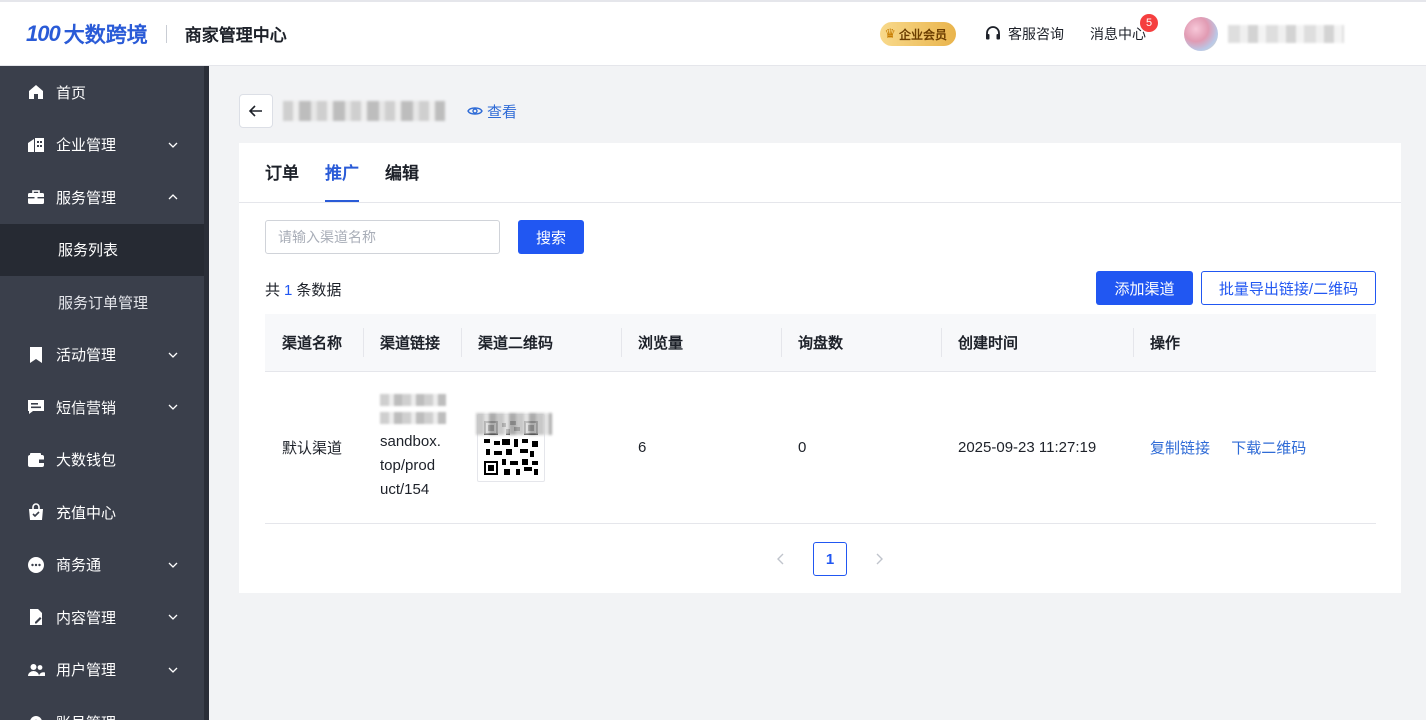 Image resolution: width=1426 pixels, height=720 pixels. Describe the element at coordinates (319, 290) in the screenshot. I see `count-suffix: 条数据` at that location.